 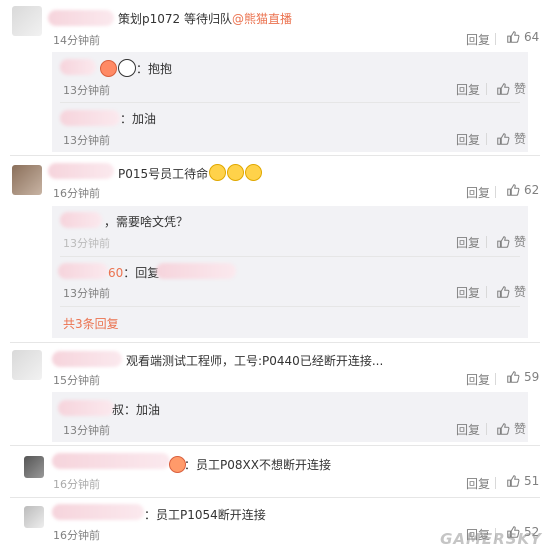 What do you see at coordinates (154, 69) in the screenshot?
I see `reply-text: ：抱抱` at bounding box center [154, 69].